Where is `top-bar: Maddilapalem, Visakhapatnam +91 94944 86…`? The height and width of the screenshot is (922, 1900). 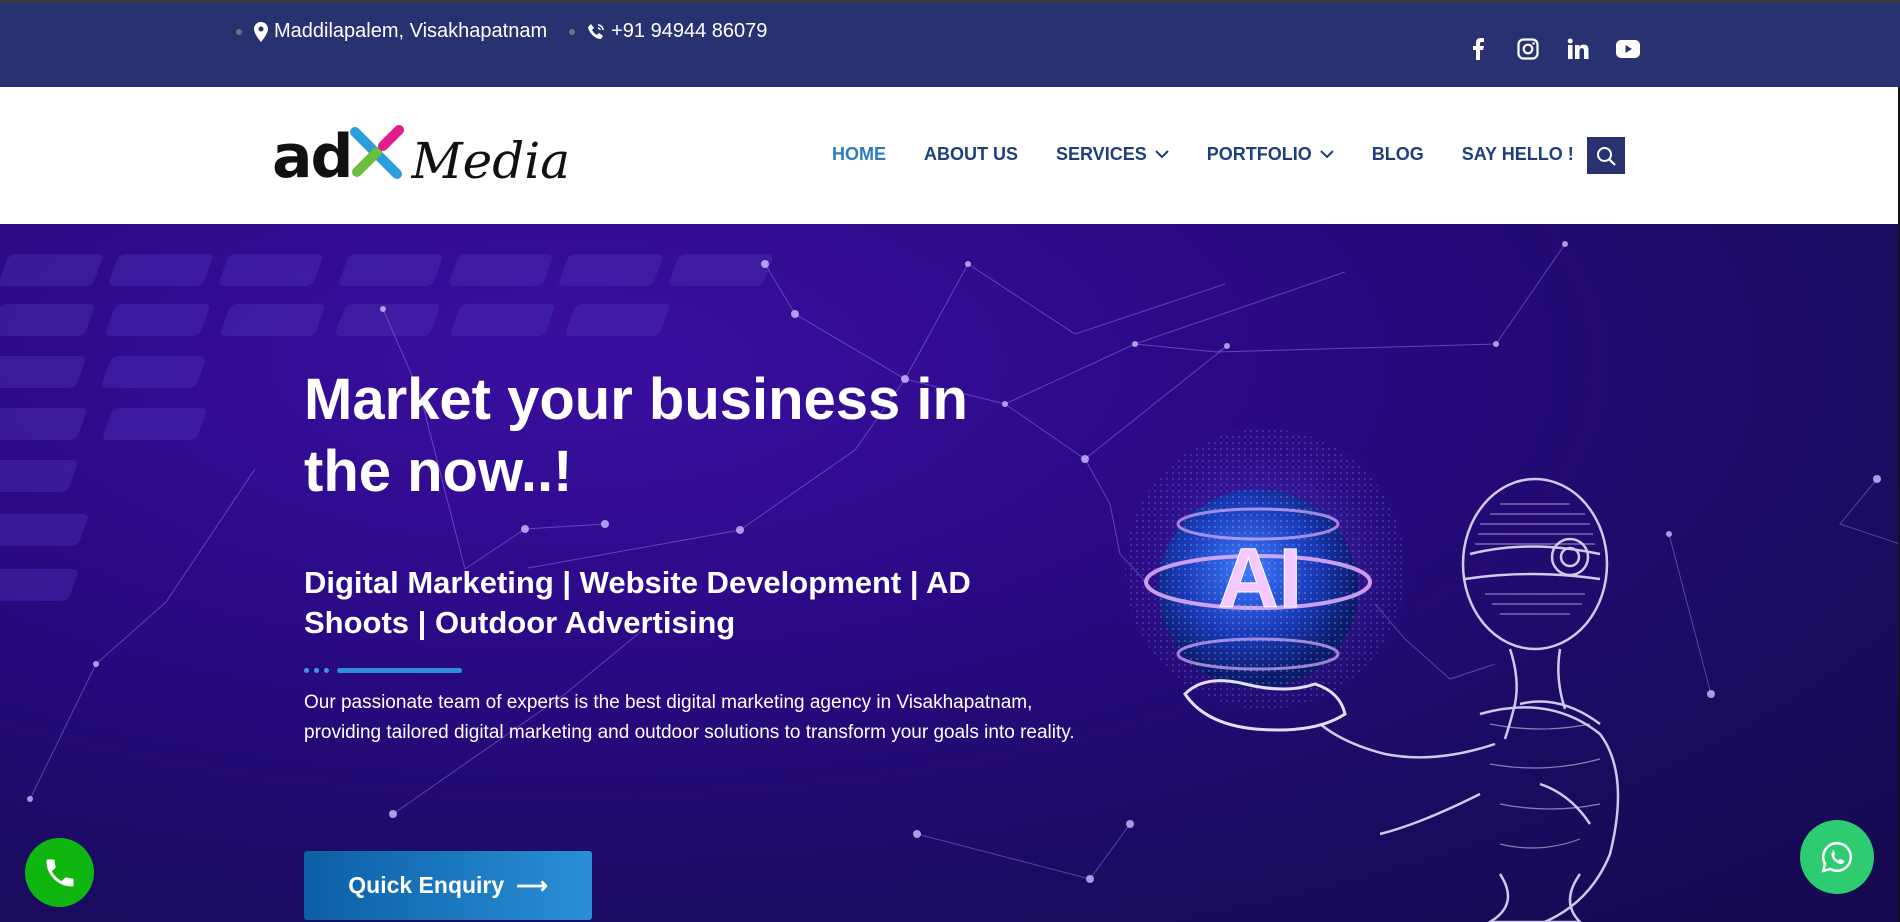
top-bar: Maddilapalem, Visakhapatnam +91 94944 86… is located at coordinates (950, 43).